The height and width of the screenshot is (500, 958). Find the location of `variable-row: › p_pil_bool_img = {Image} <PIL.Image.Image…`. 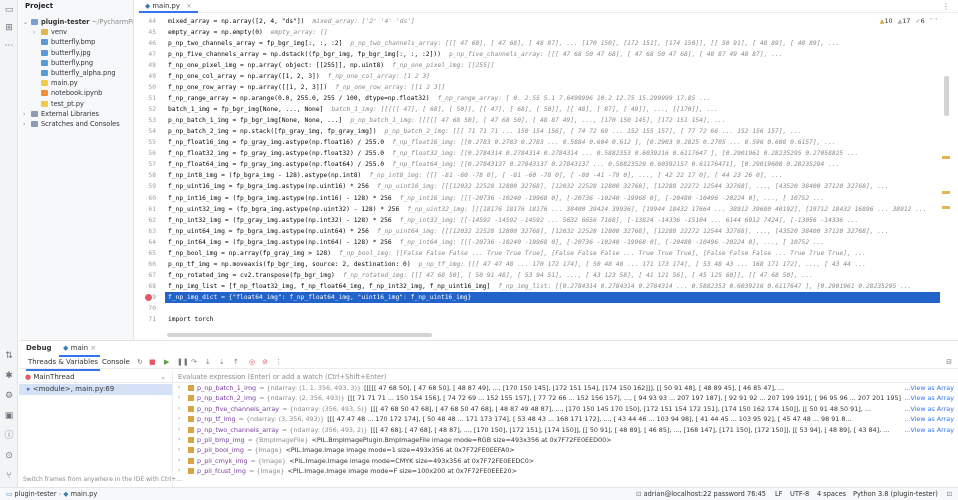

variable-row: › p_pil_bool_img = {Image} <PIL.Image.Image… is located at coordinates (566, 450).